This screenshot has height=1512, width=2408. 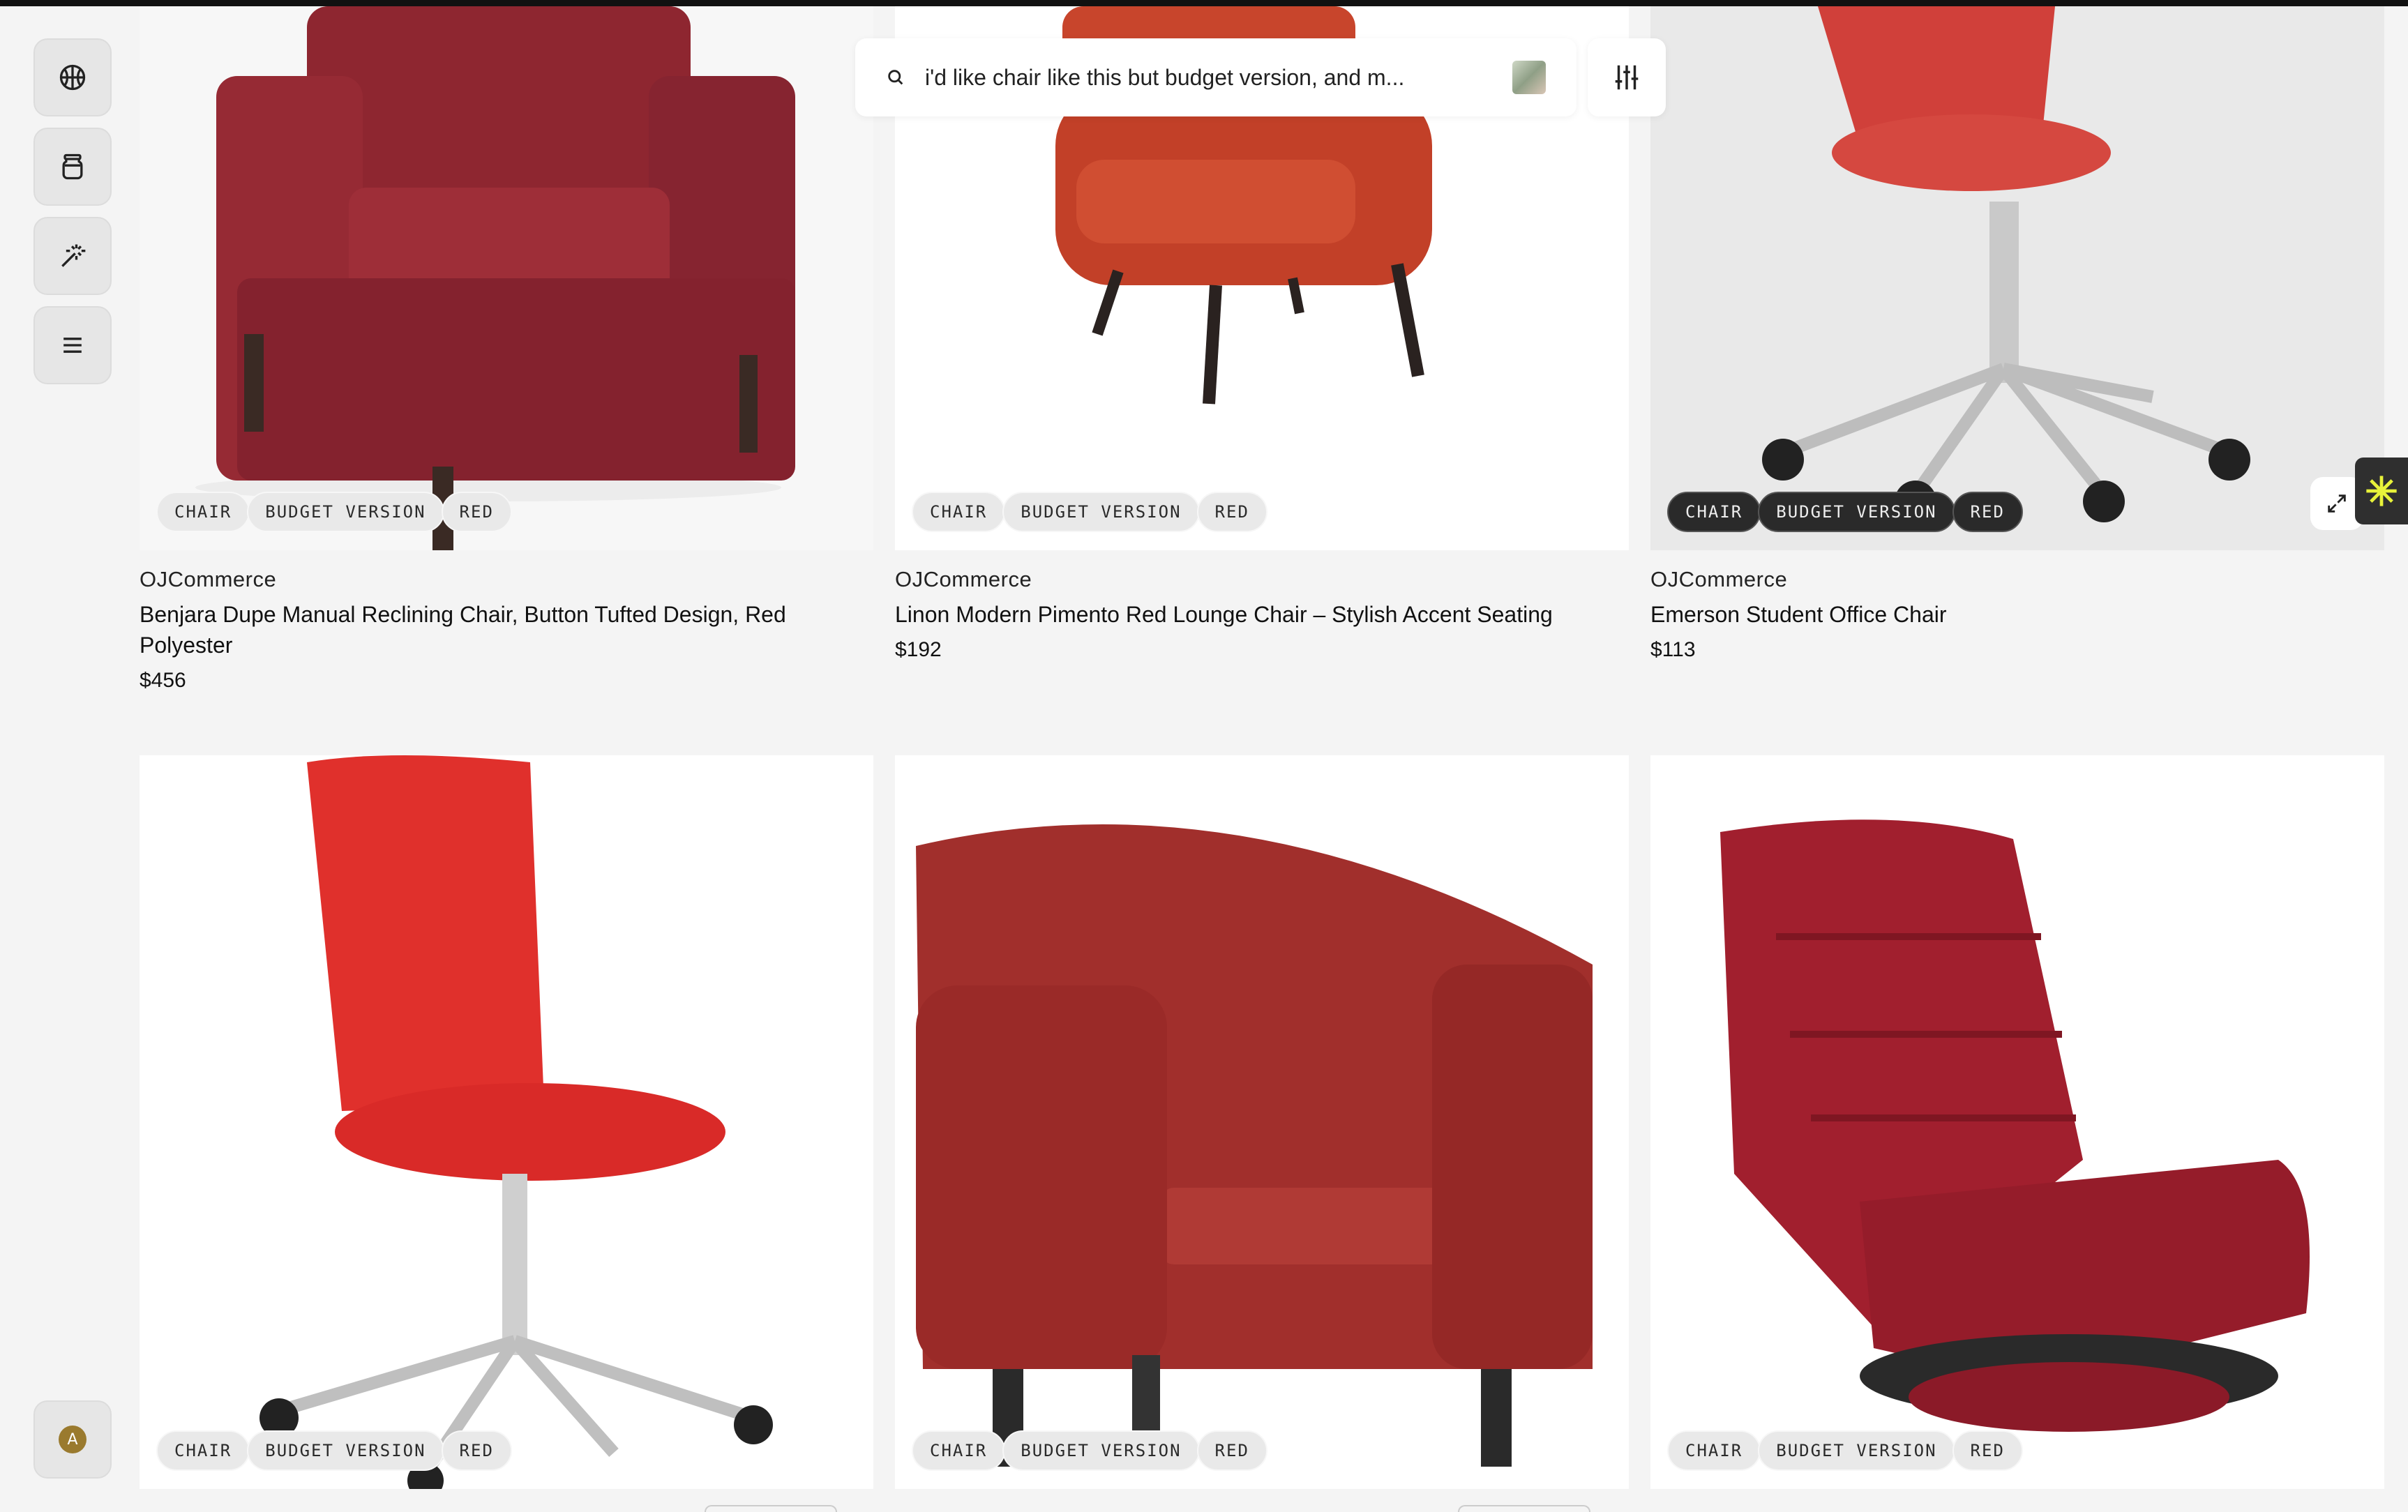 I want to click on product-price: $456, so click(x=163, y=681).